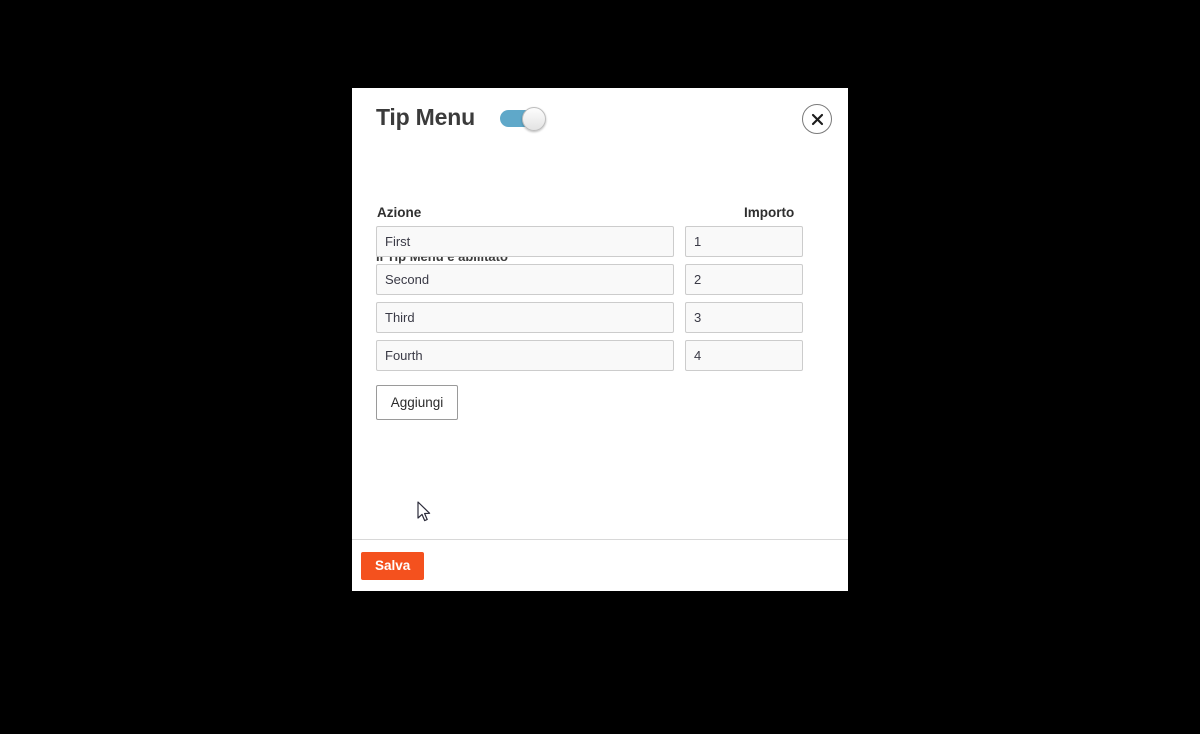 This screenshot has width=1200, height=734. Describe the element at coordinates (769, 212) in the screenshot. I see `column-header-amount: Importo` at that location.